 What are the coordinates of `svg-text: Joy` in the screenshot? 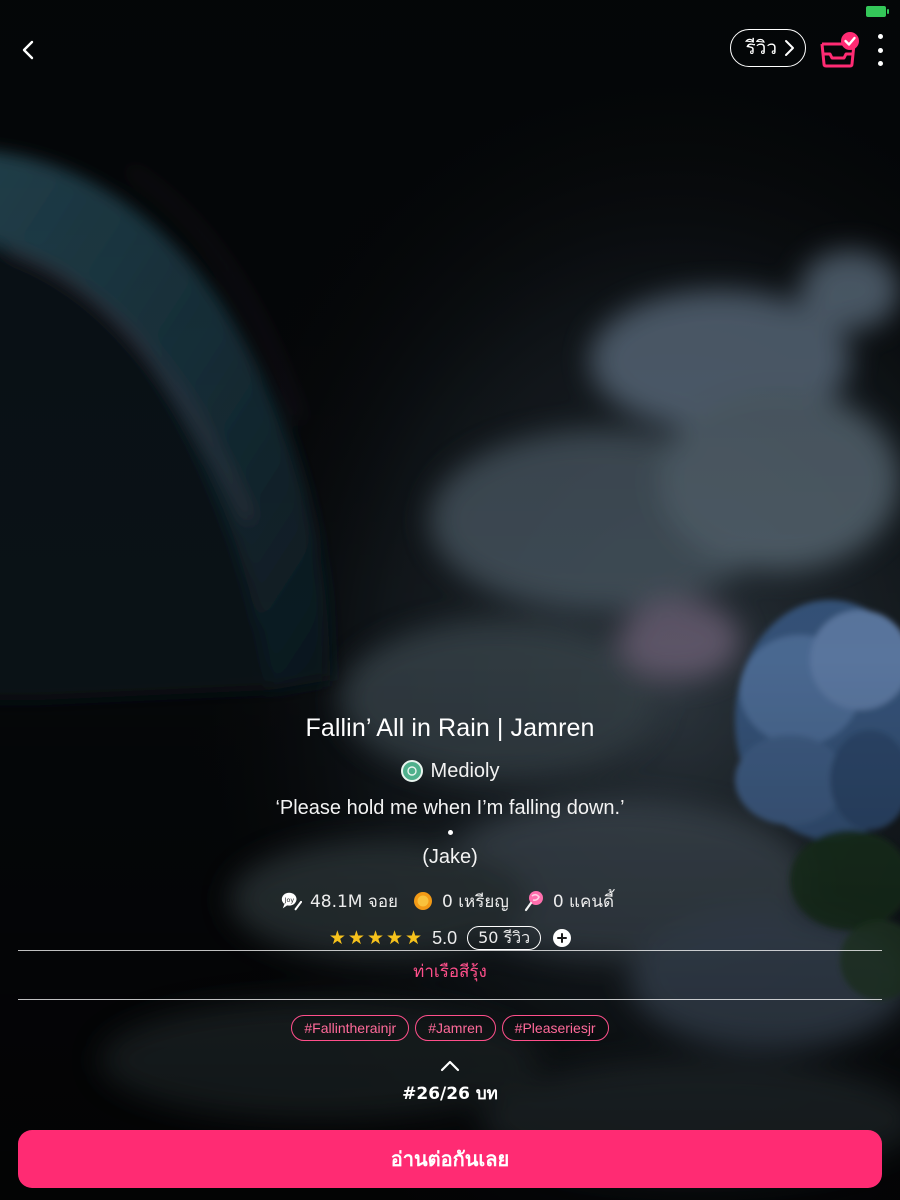 It's located at (289, 900).